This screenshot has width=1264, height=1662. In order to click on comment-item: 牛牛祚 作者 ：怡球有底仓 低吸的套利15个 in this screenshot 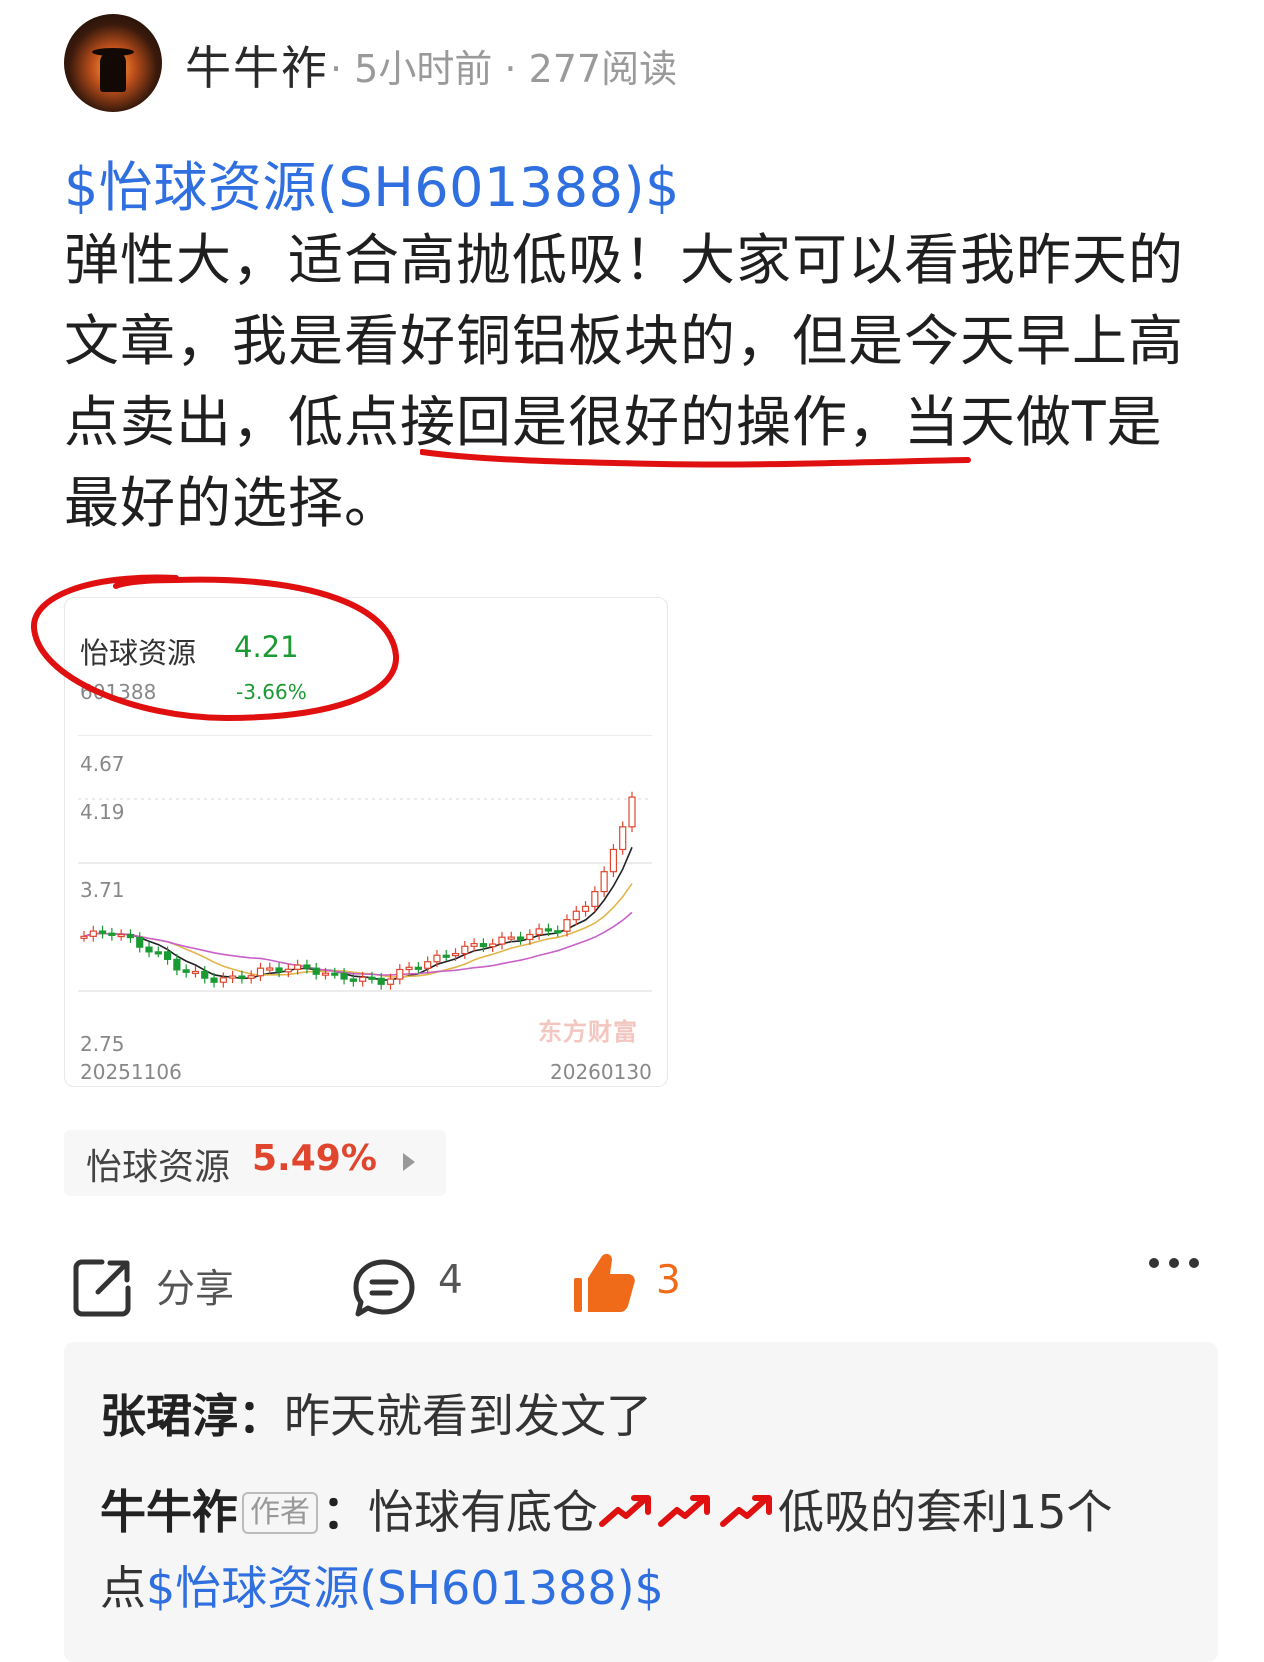, I will do `click(606, 1509)`.